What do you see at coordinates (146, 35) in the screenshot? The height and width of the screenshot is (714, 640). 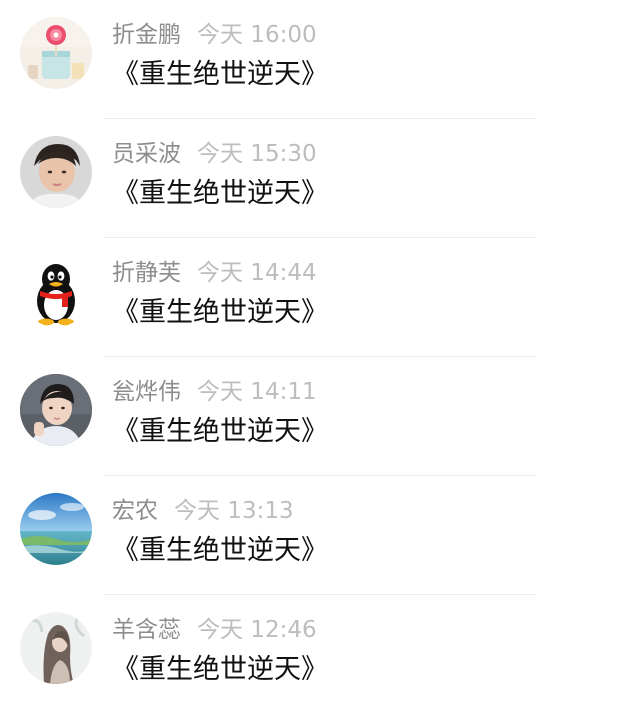 I see `author-name: 折金鹏` at bounding box center [146, 35].